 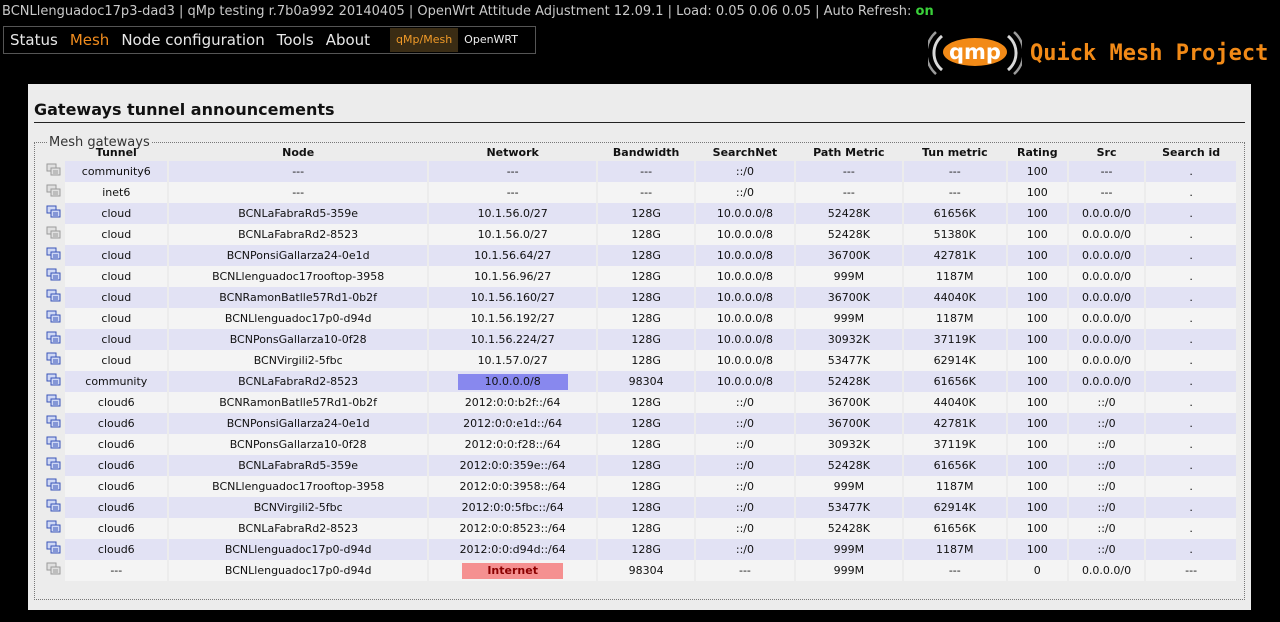 What do you see at coordinates (513, 423) in the screenshot?
I see `cell-network: 2012:0:0:e1d::/64` at bounding box center [513, 423].